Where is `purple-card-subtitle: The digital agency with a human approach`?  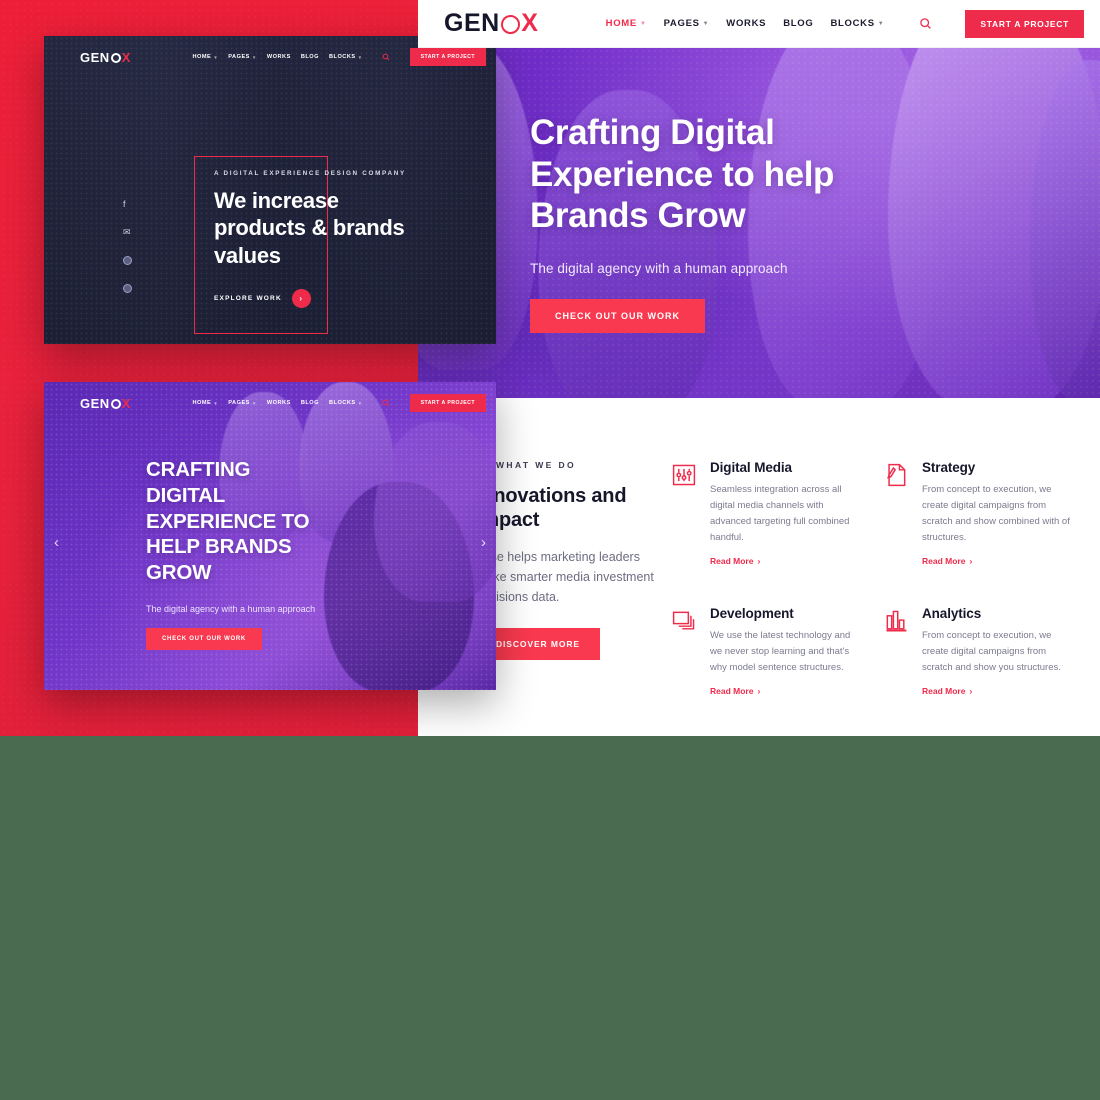
purple-card-subtitle: The digital agency with a human approach is located at coordinates (231, 609).